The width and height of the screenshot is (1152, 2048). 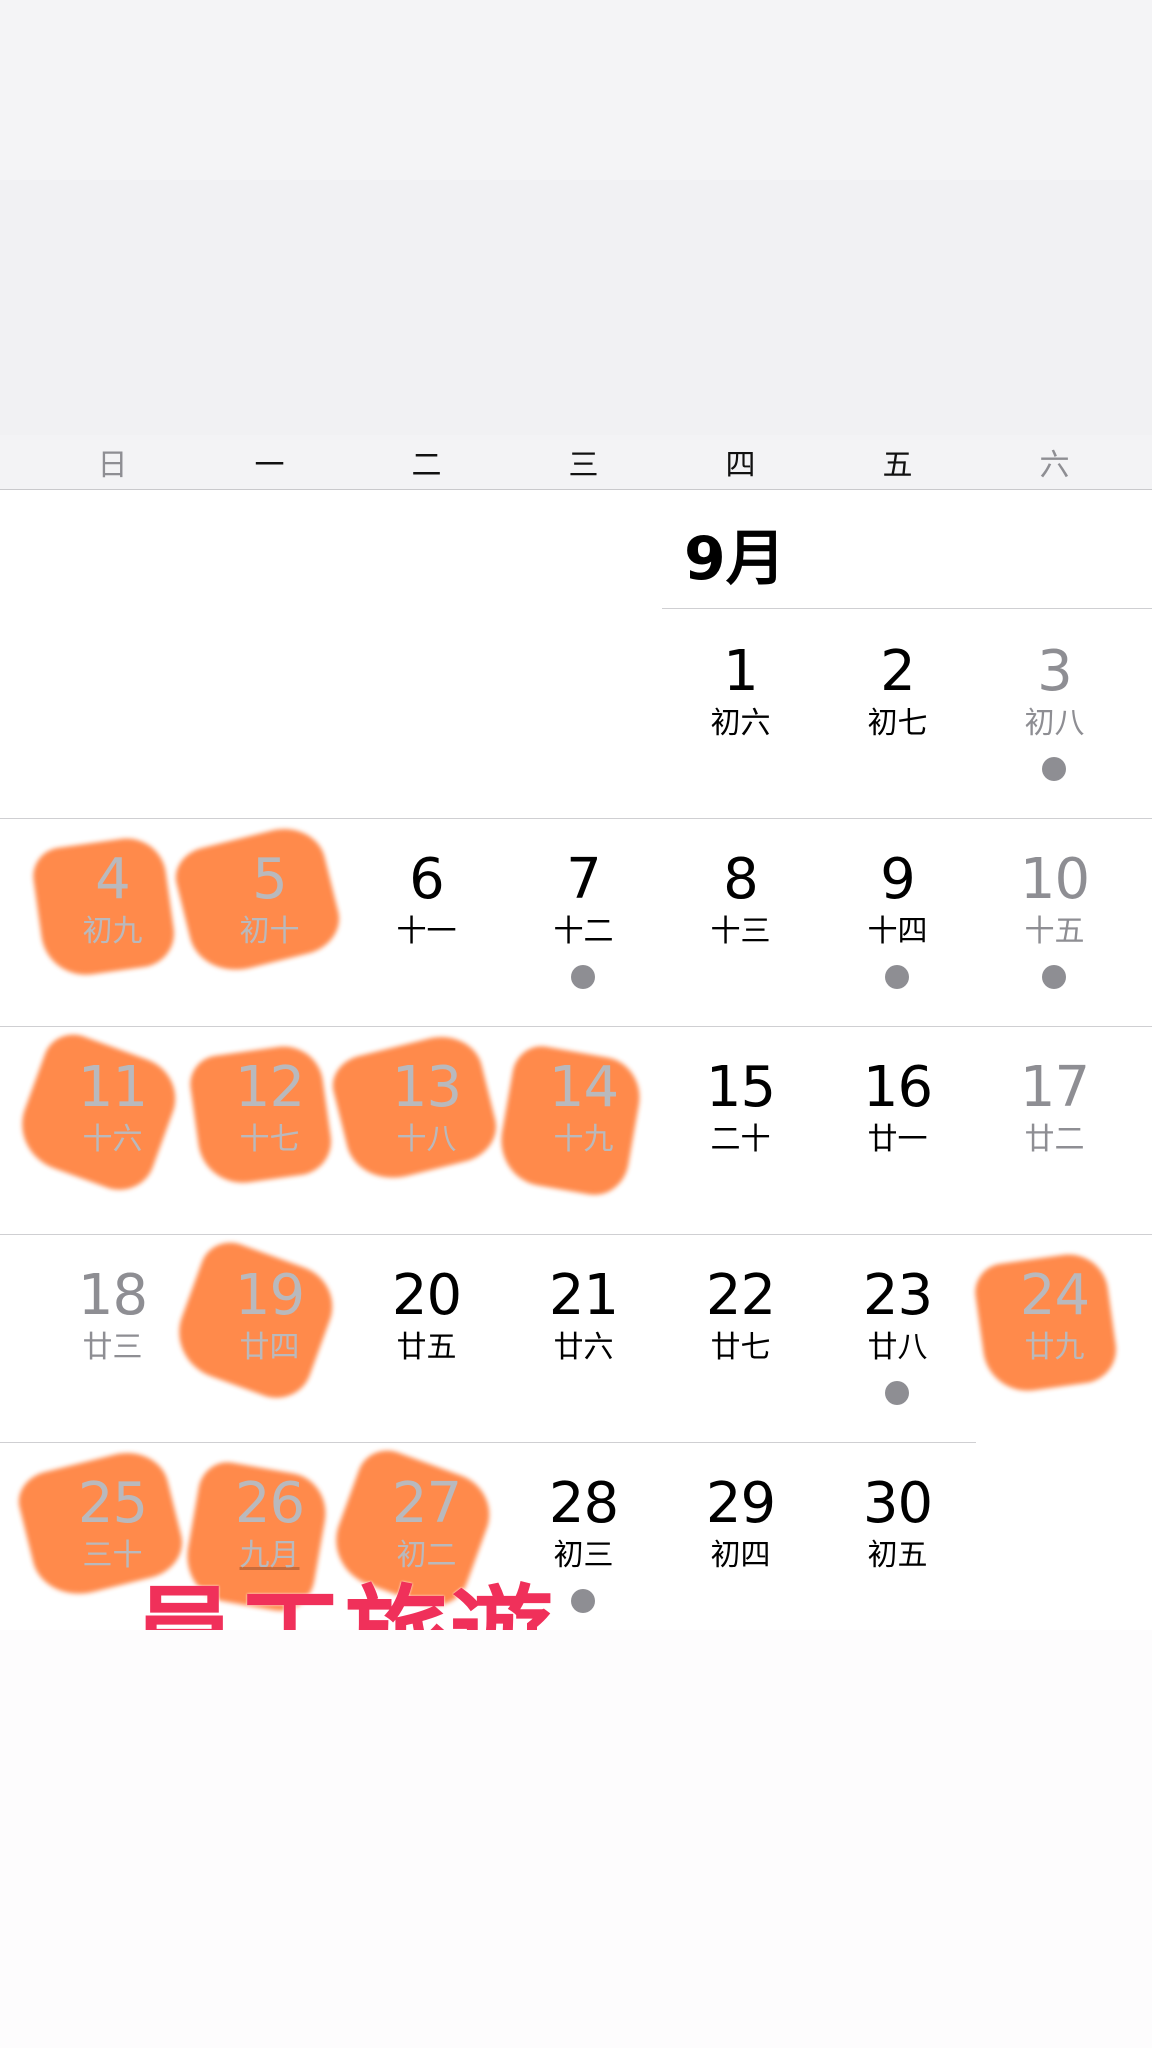 What do you see at coordinates (1054, 1295) in the screenshot?
I see `day-number: 24` at bounding box center [1054, 1295].